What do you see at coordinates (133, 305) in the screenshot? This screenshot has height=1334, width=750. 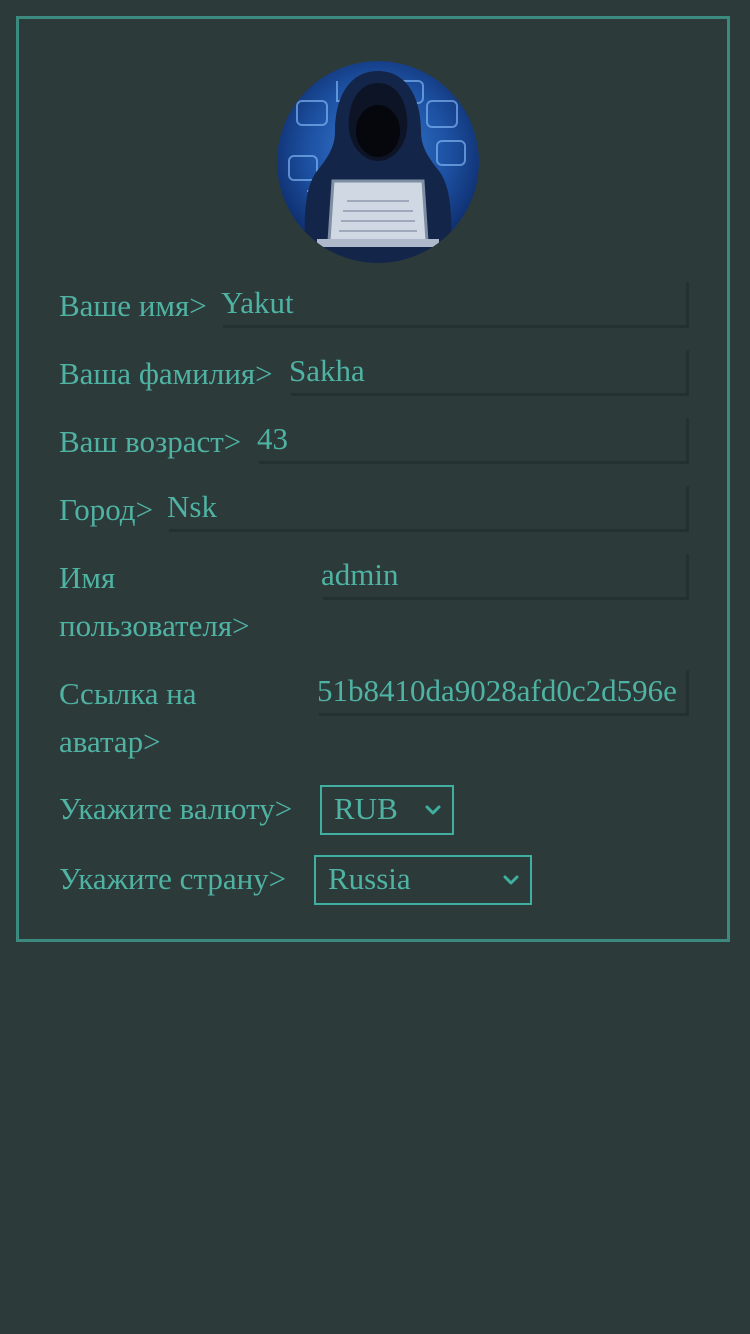 I see `first-name-label: Ваше имя>` at bounding box center [133, 305].